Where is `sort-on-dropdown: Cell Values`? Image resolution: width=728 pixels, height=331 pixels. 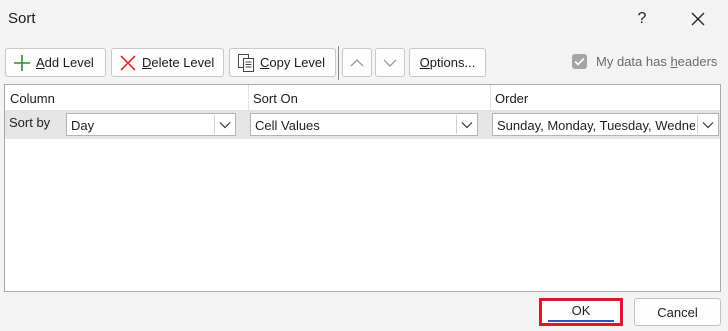
sort-on-dropdown: Cell Values is located at coordinates (364, 124).